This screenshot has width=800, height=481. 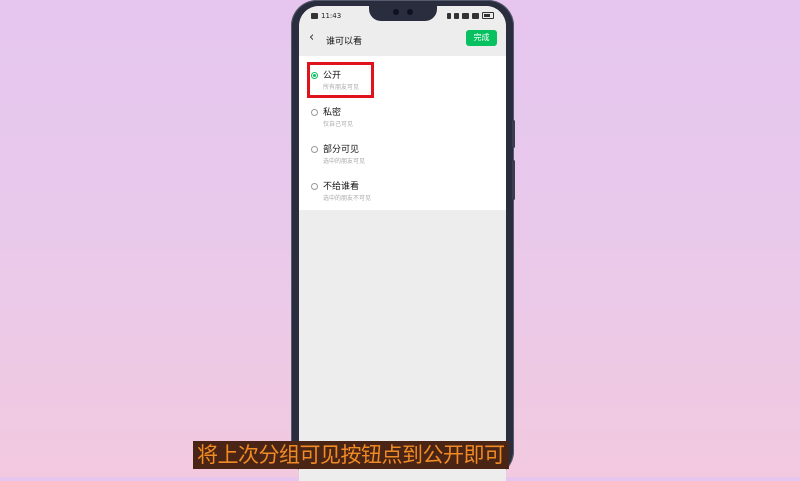 I want to click on option-private: 私密 仅自己可见, so click(x=402, y=113).